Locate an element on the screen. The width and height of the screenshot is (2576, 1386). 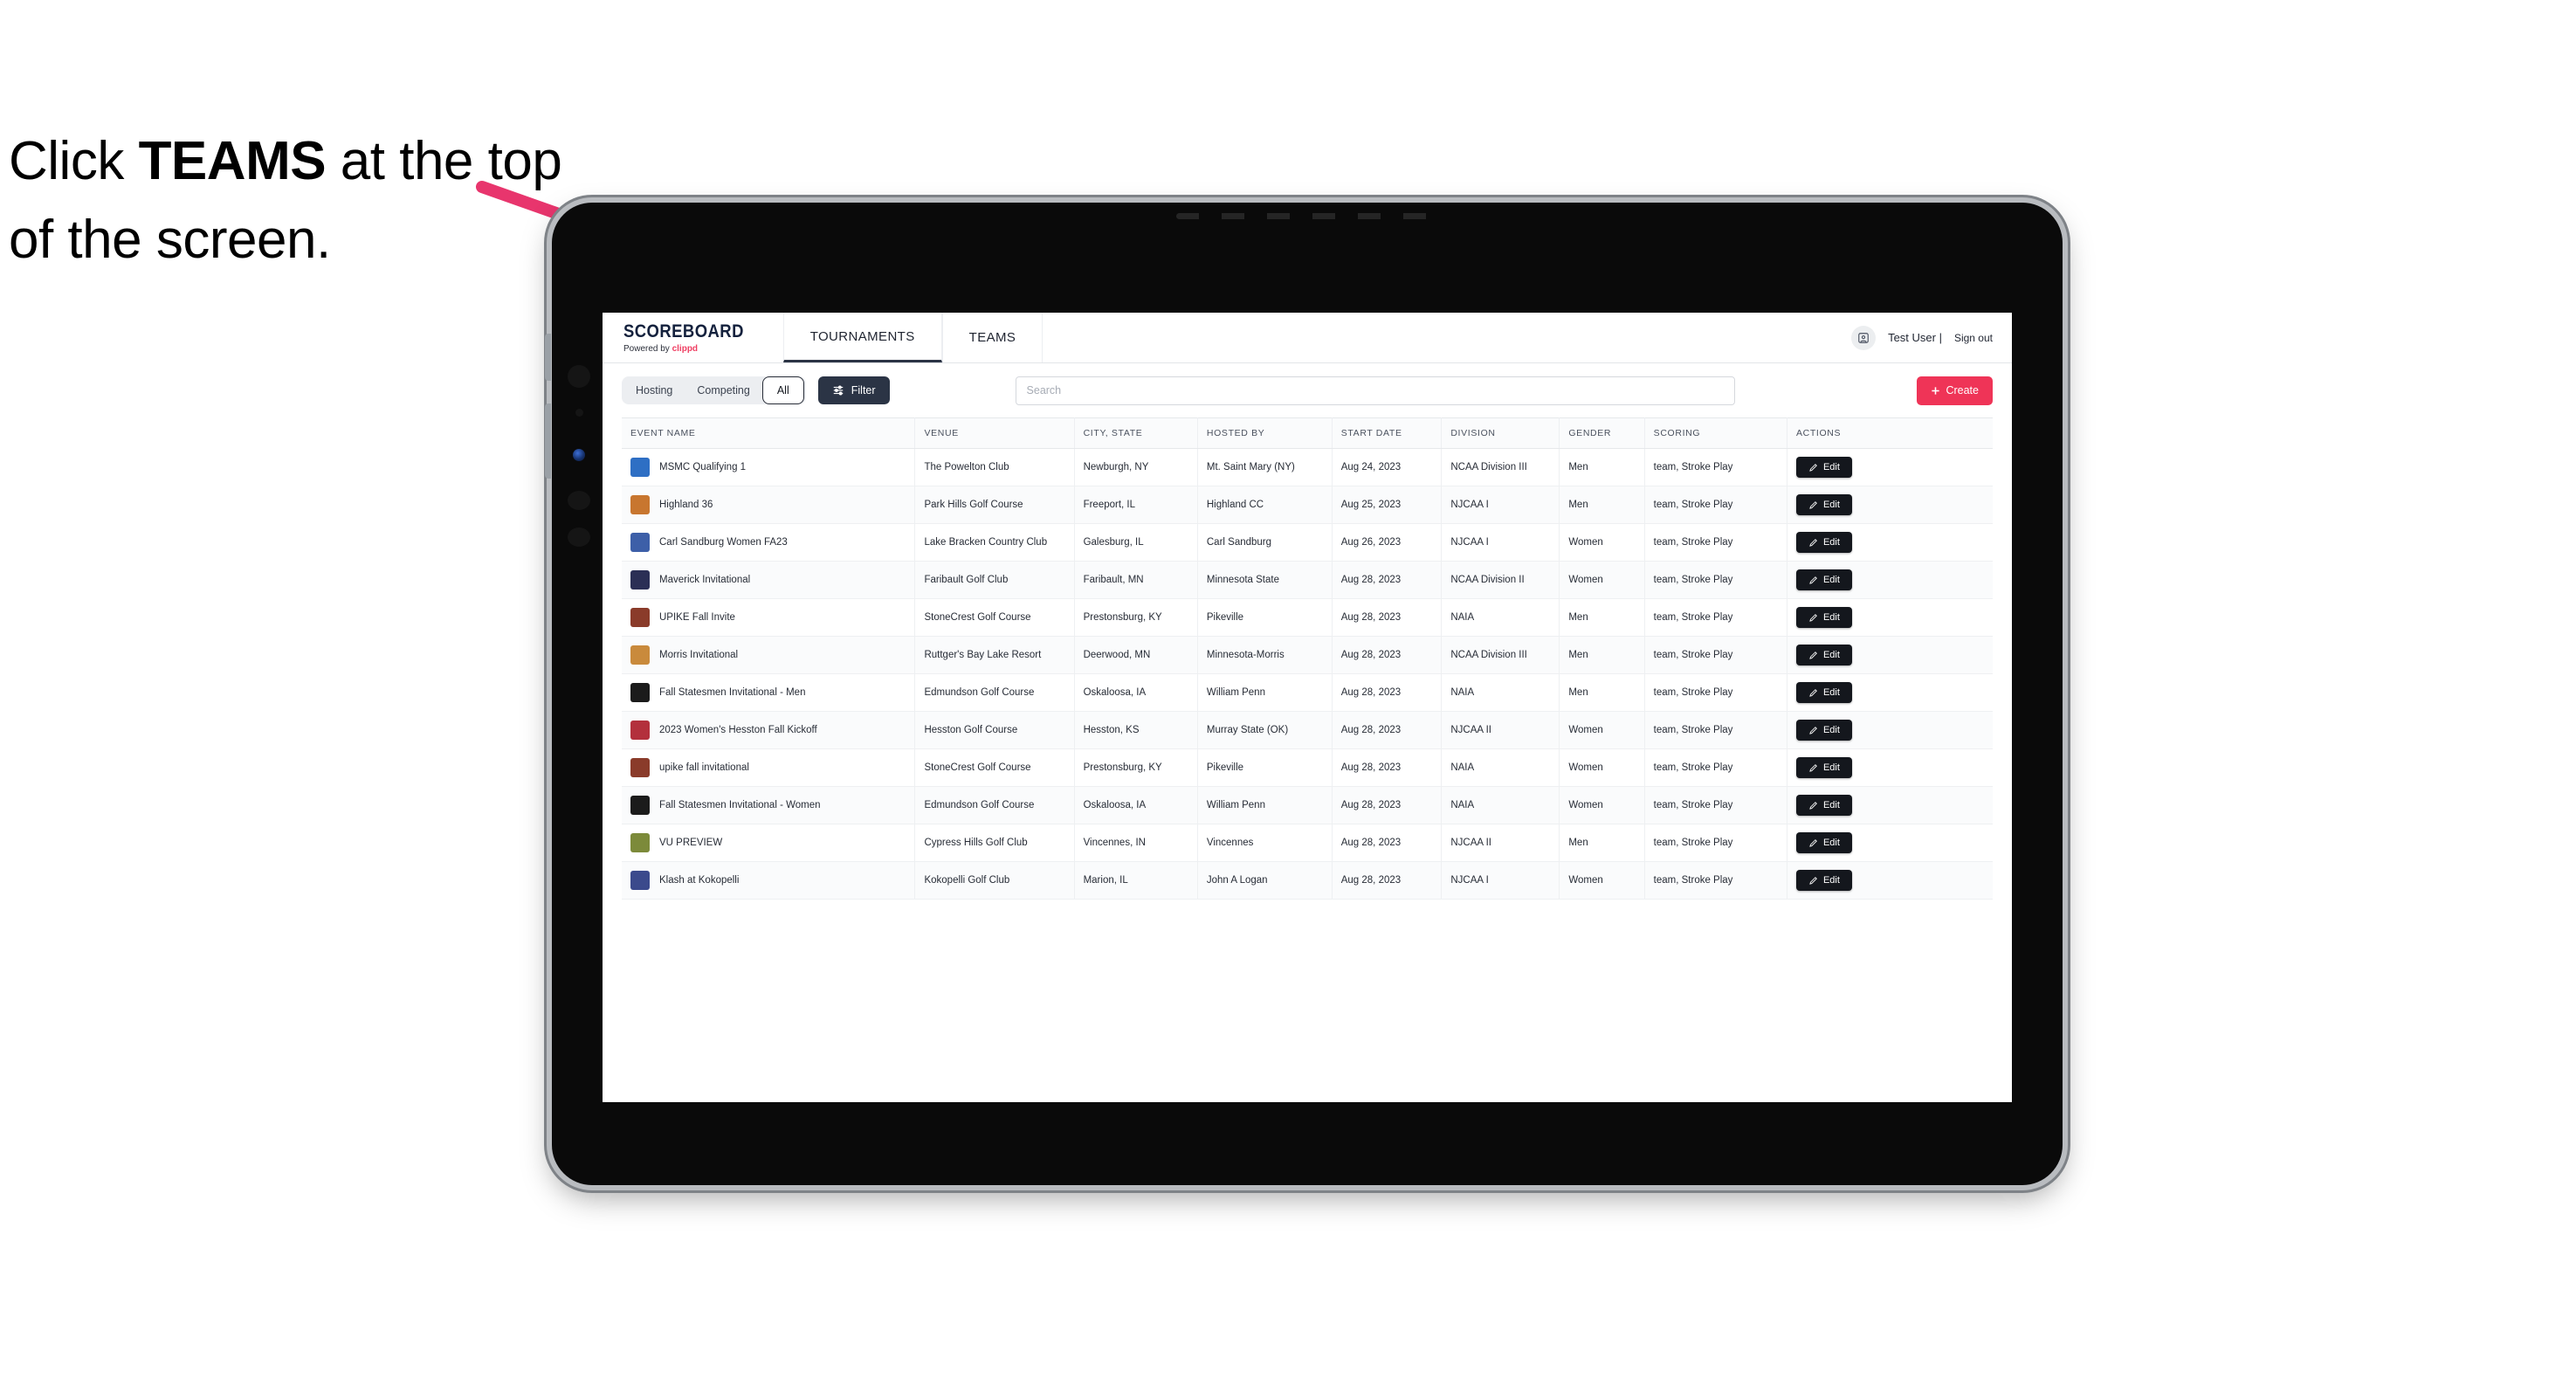
sliders-icon is located at coordinates (838, 391).